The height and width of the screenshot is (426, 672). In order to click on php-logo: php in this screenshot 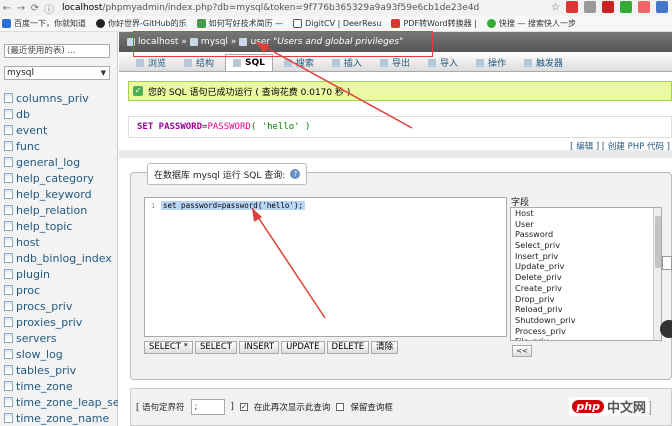, I will do `click(588, 406)`.